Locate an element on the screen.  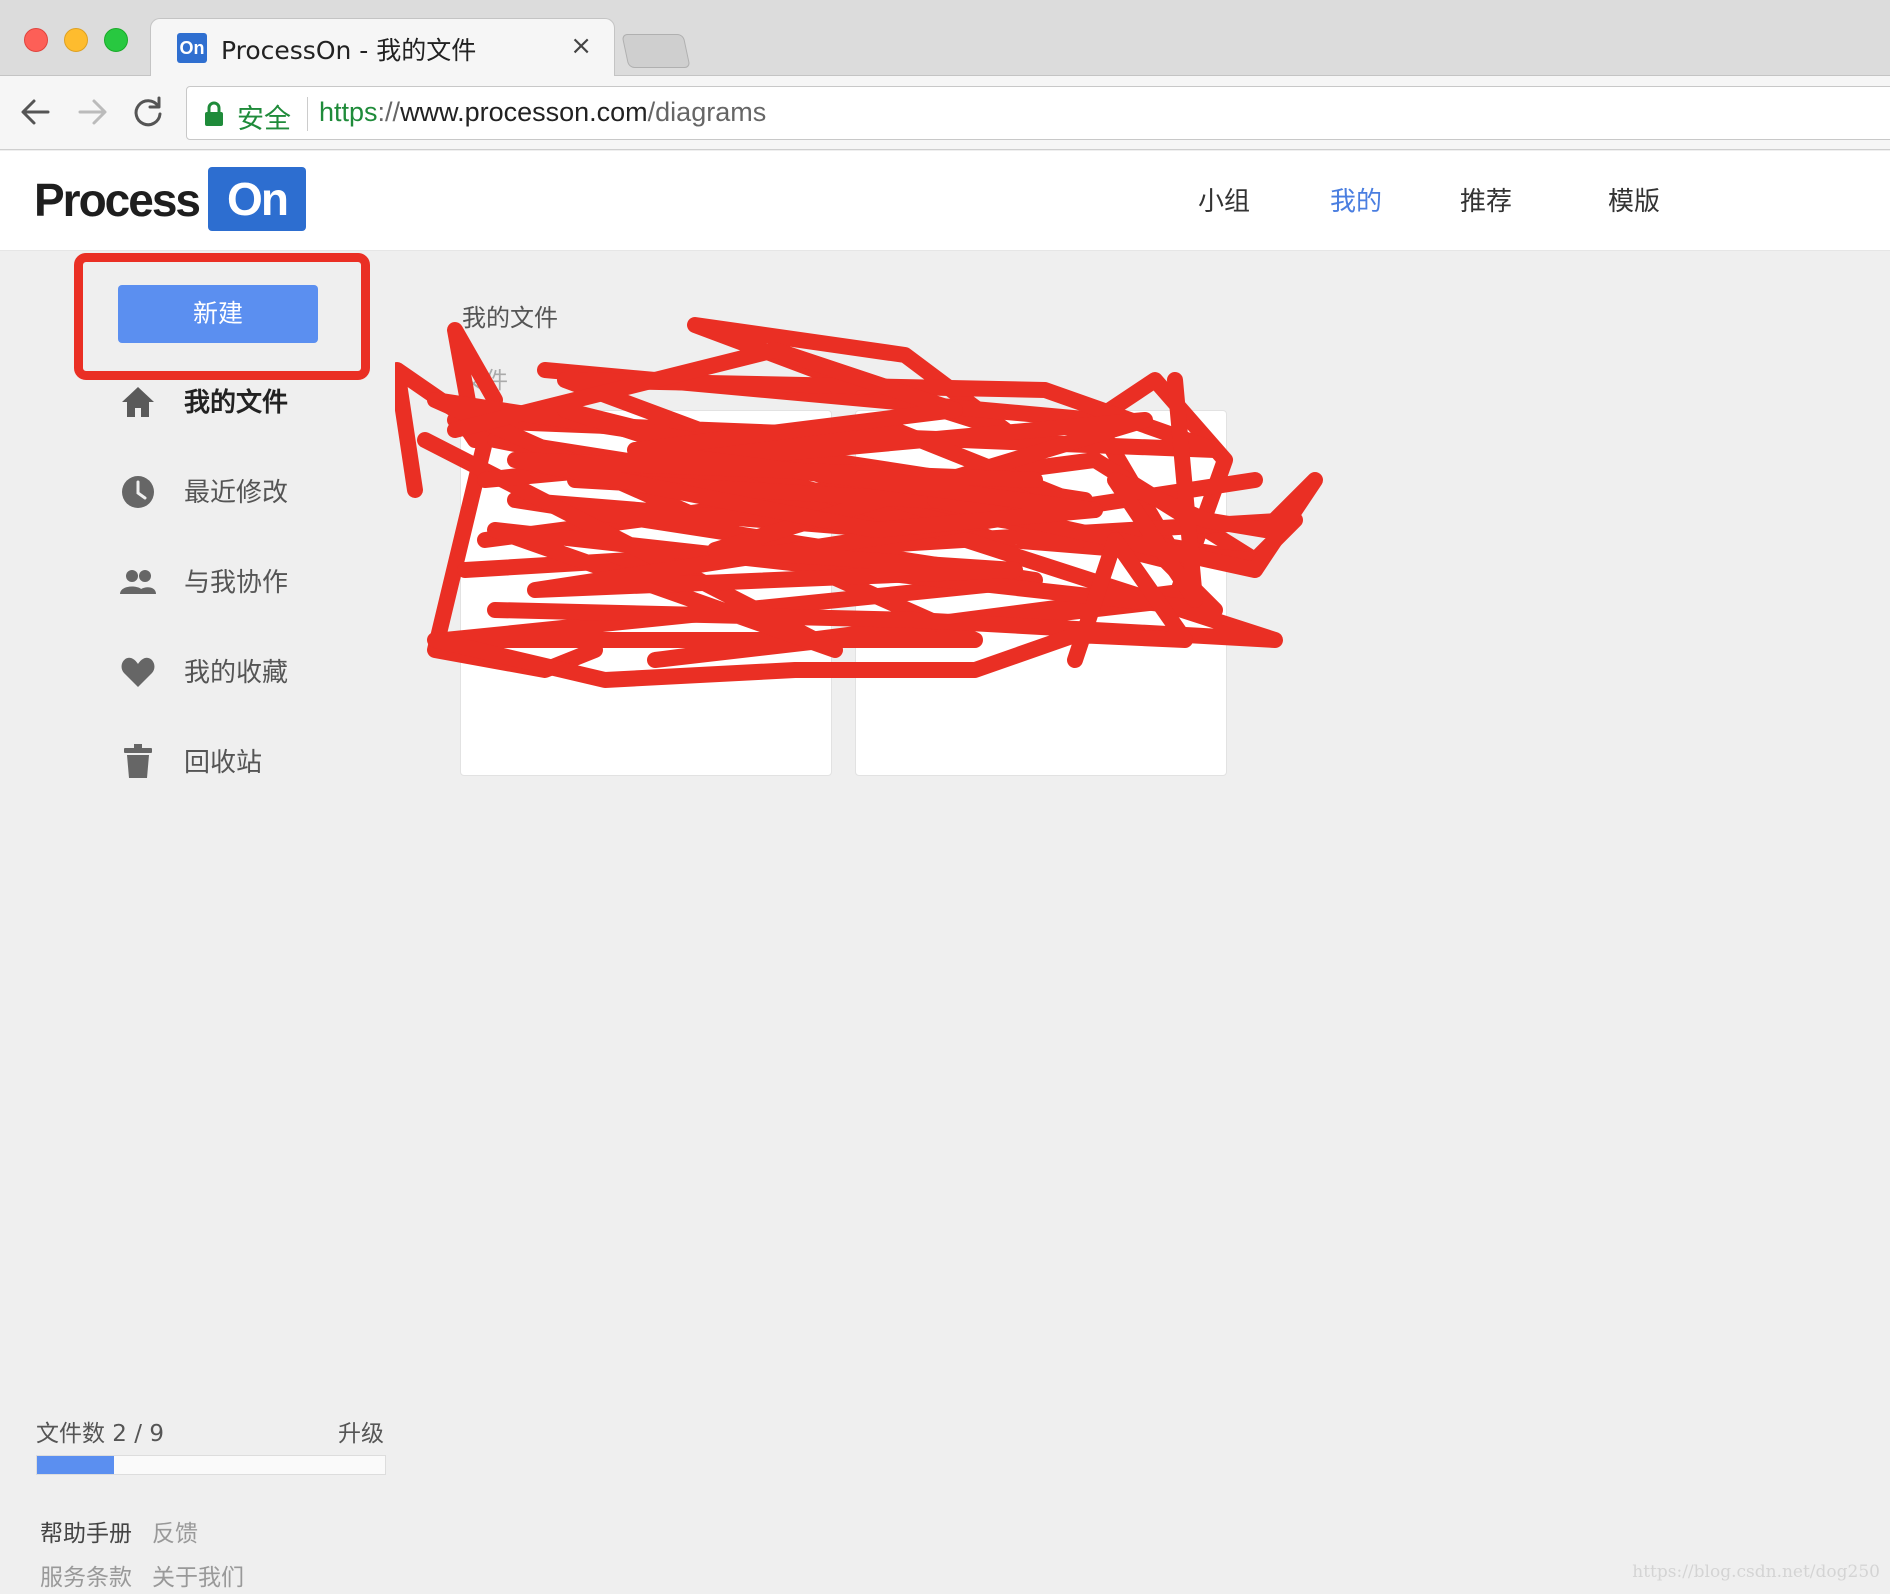
heart-icon is located at coordinates (138, 672).